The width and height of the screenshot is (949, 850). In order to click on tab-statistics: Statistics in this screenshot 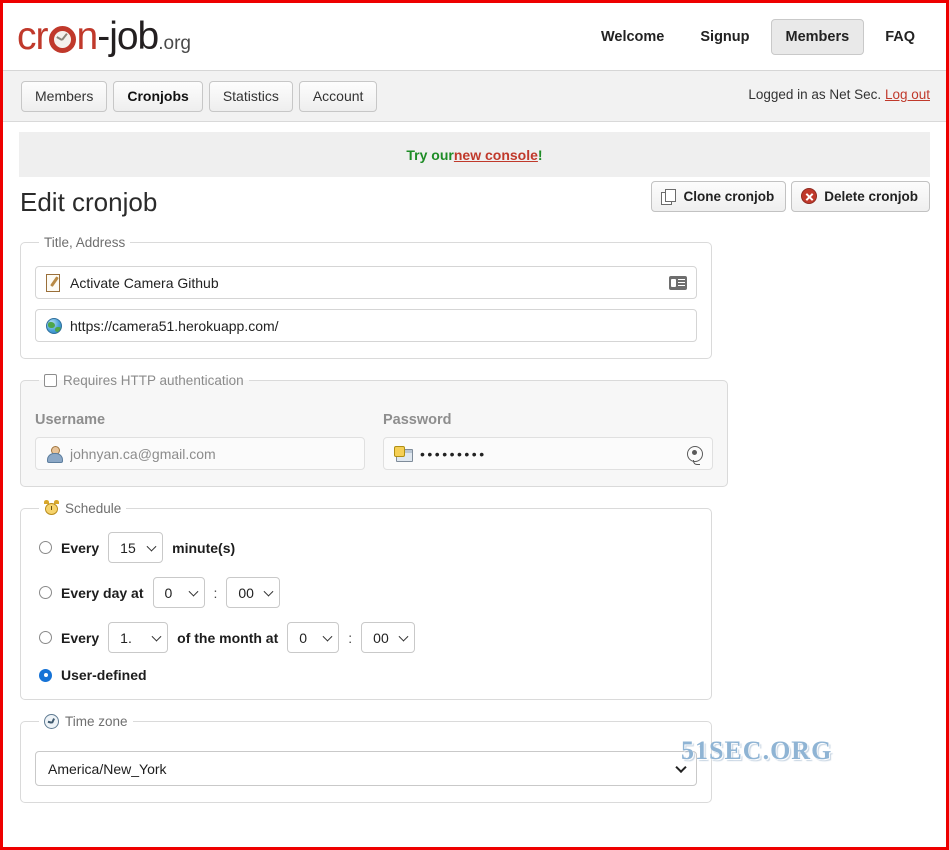, I will do `click(250, 96)`.